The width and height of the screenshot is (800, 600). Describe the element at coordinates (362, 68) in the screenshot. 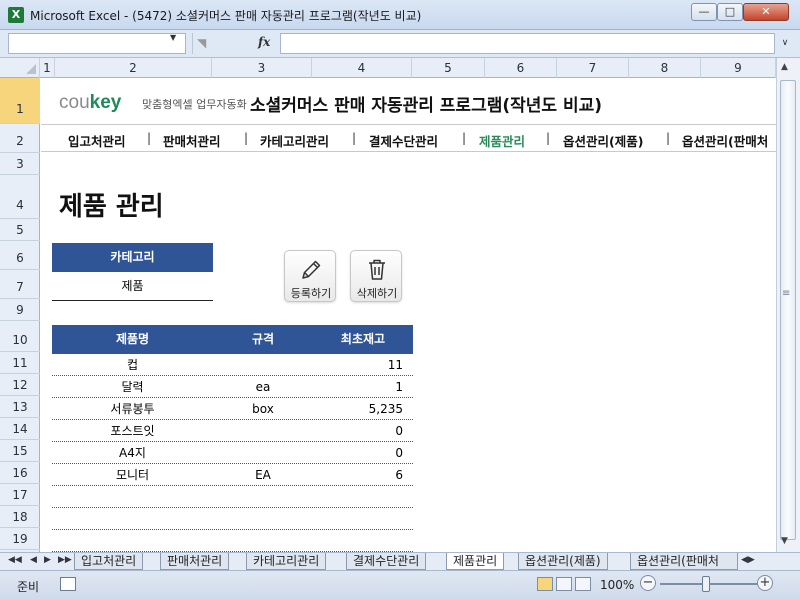

I see `column-header: 4` at that location.